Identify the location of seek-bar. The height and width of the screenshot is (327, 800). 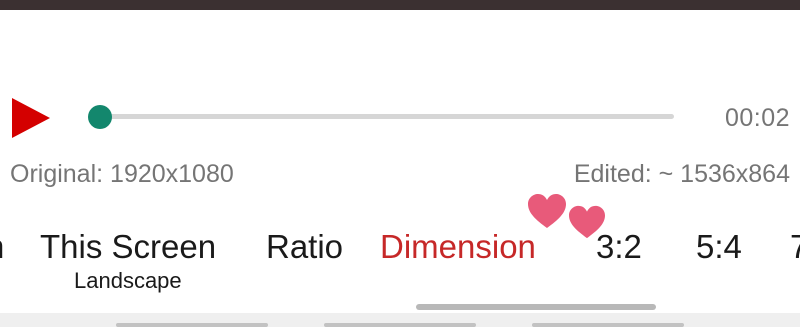
(385, 116).